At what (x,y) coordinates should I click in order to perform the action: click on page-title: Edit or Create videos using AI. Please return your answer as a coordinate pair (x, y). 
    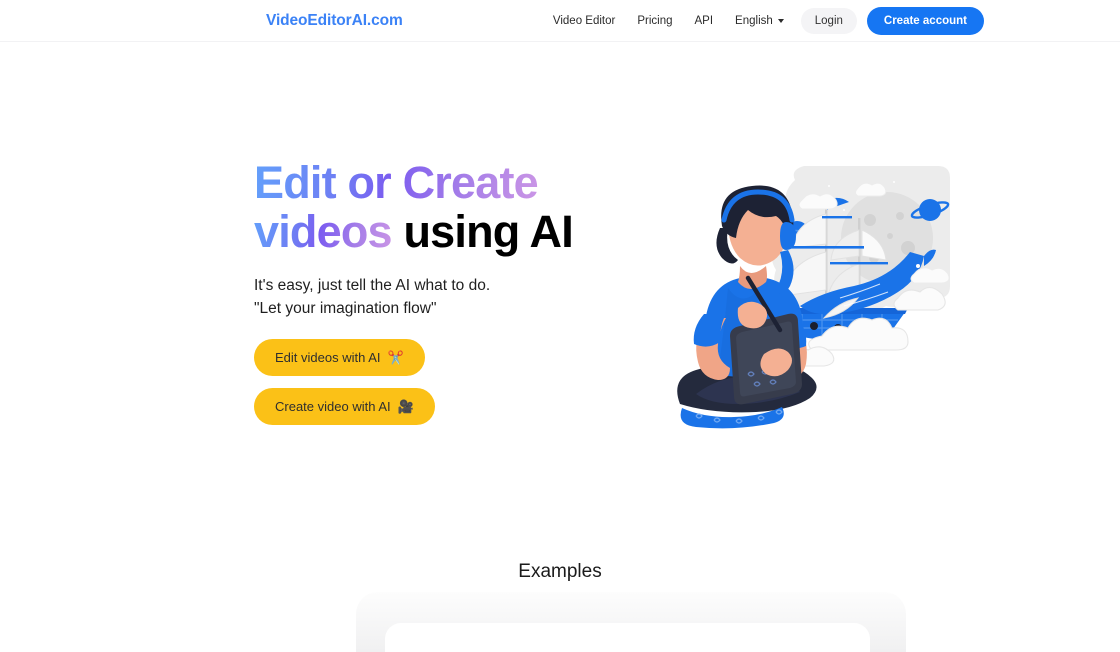
    Looking at the image, I should click on (454, 207).